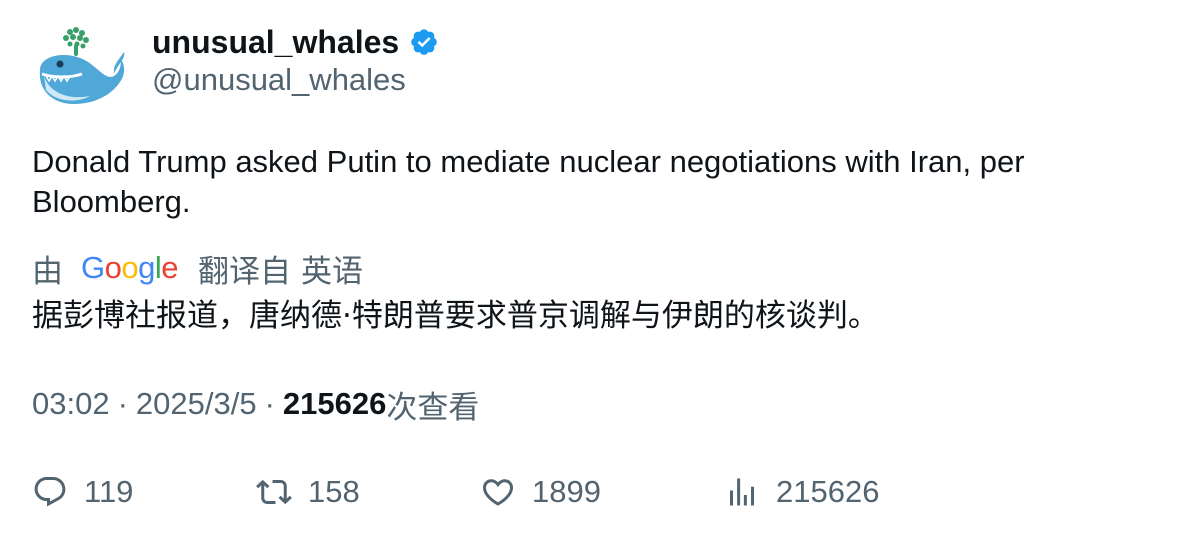 This screenshot has width=1196, height=538. What do you see at coordinates (109, 491) in the screenshot?
I see `reply-count: 119` at bounding box center [109, 491].